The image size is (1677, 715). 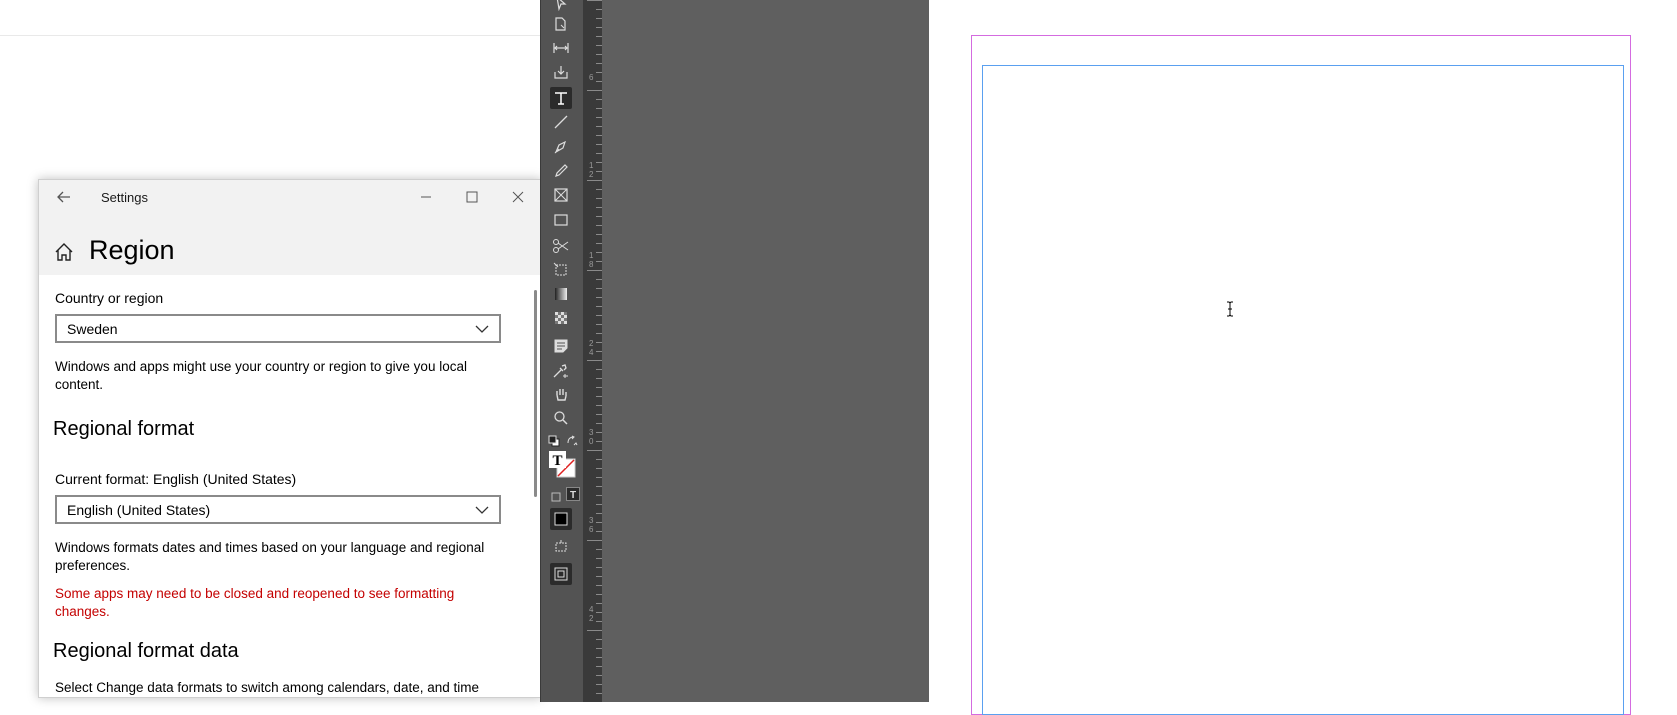 What do you see at coordinates (561, 195) in the screenshot?
I see `rectangle-frame-tool` at bounding box center [561, 195].